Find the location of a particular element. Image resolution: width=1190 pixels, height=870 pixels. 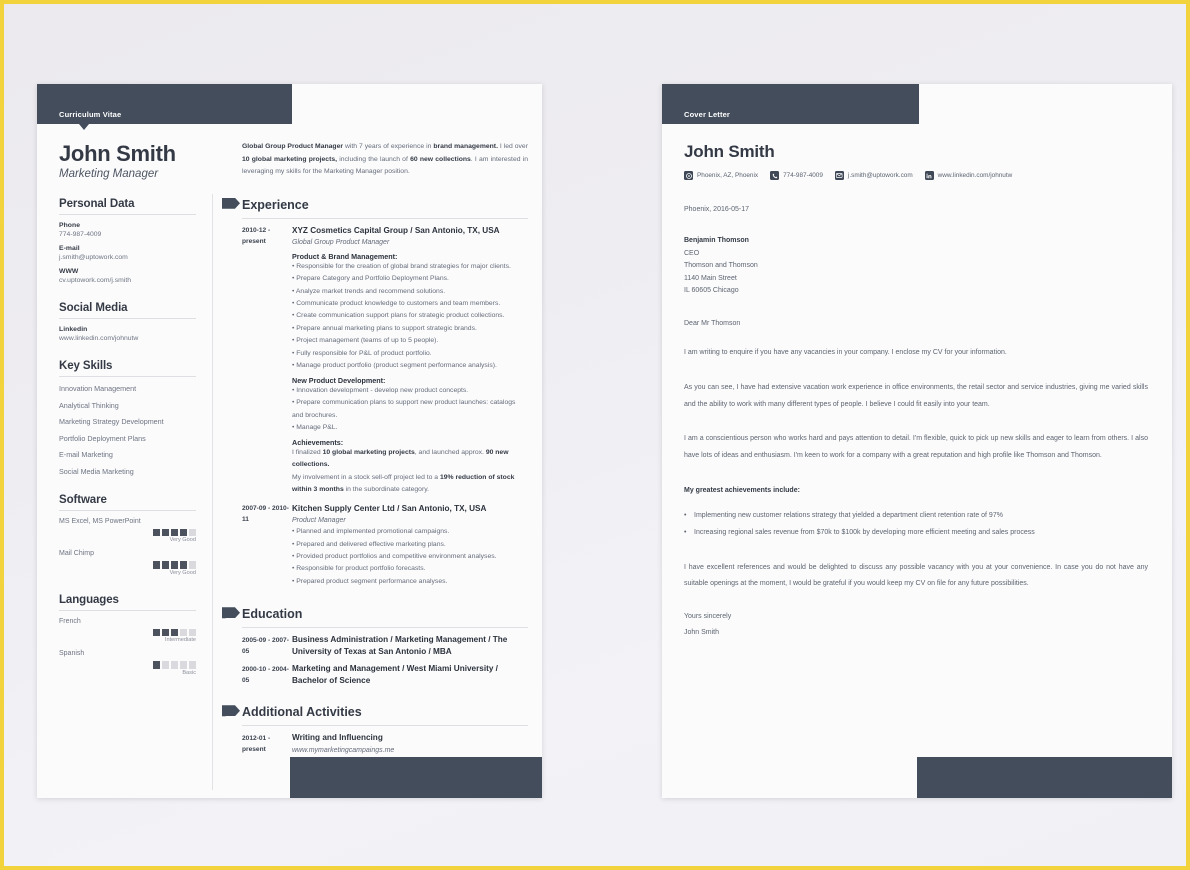

entry-category: Product & Brand Management: is located at coordinates (345, 256).